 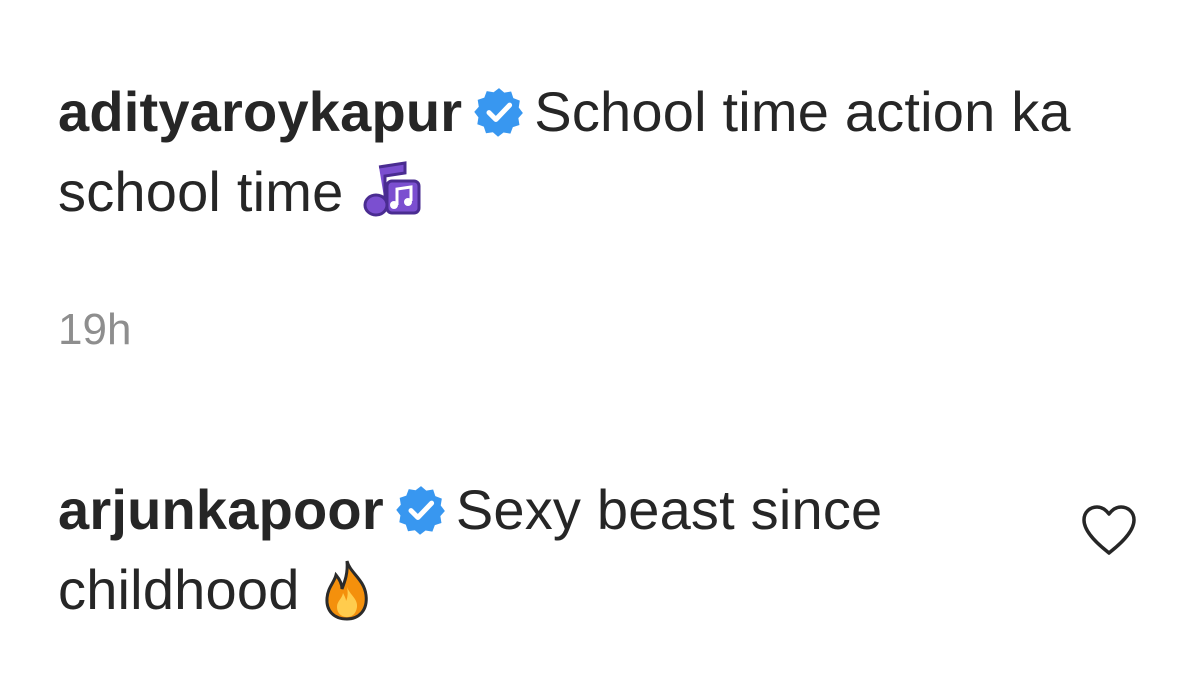 I want to click on fire-icon, so click(x=347, y=590).